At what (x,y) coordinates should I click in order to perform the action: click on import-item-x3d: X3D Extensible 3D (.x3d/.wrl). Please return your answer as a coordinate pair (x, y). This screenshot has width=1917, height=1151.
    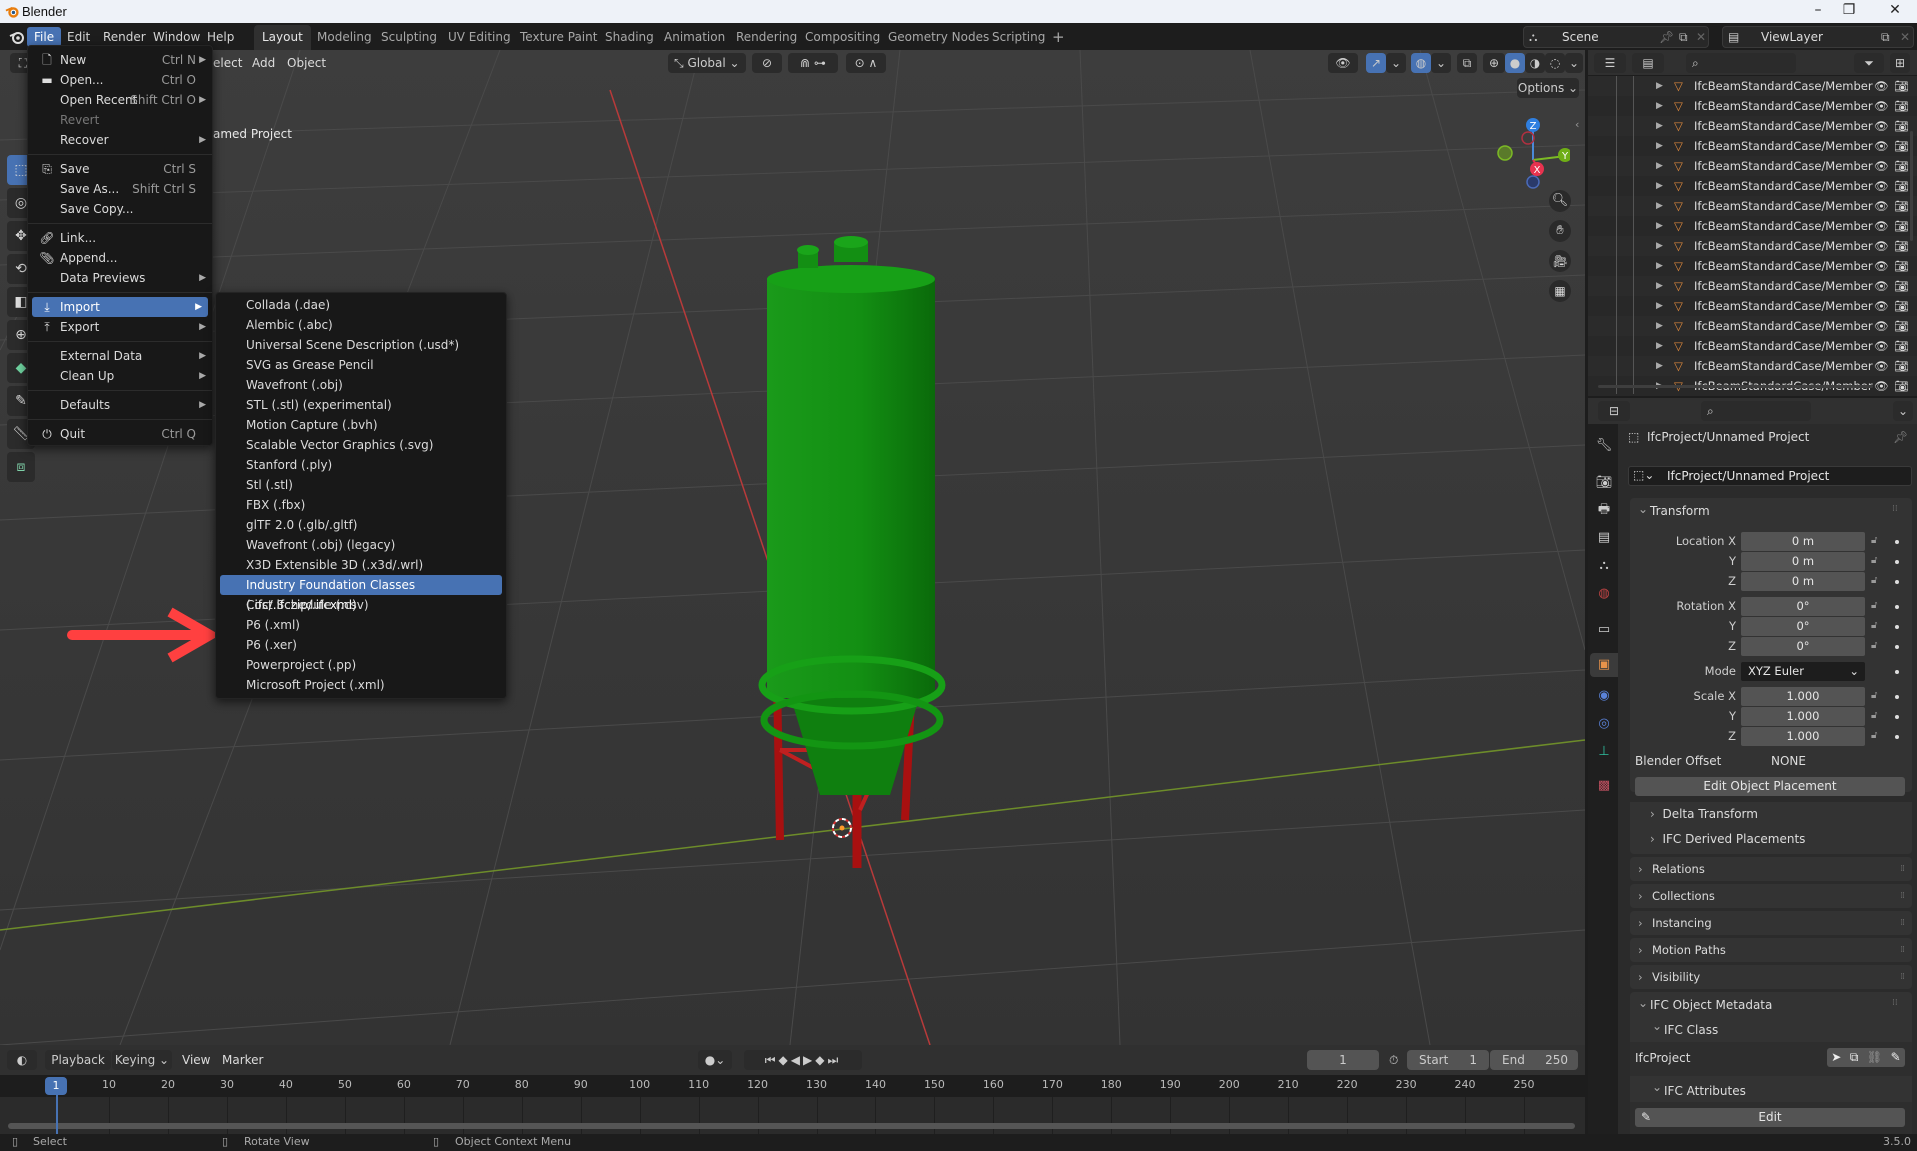
    Looking at the image, I should click on (361, 565).